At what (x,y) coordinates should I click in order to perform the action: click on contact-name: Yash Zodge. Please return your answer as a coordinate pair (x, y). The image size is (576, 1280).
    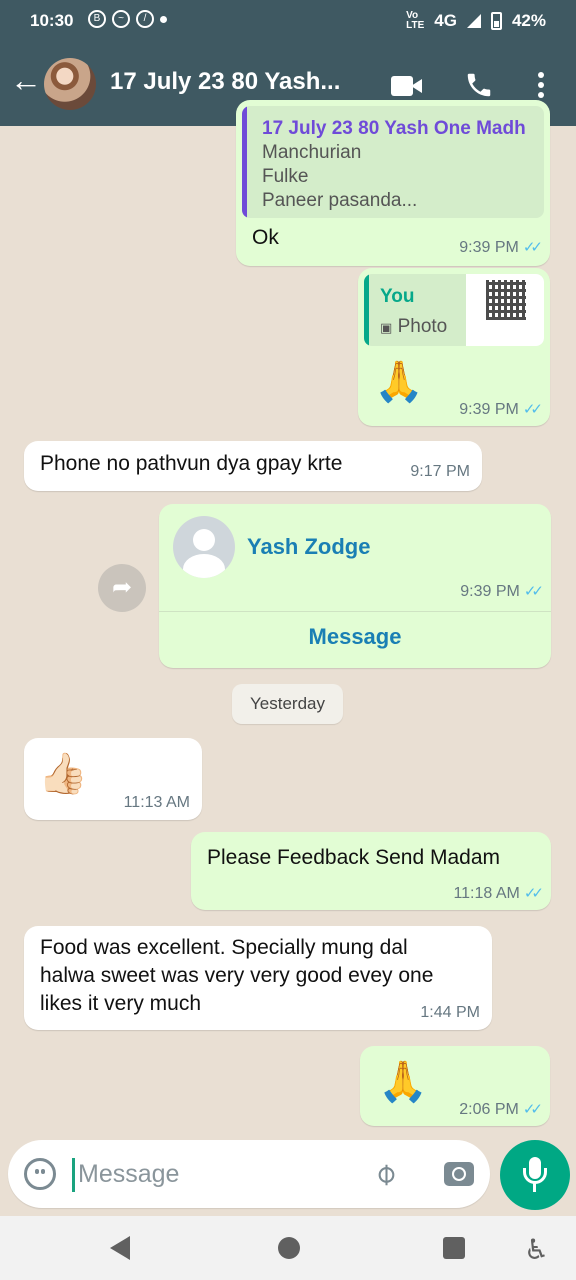
    Looking at the image, I should click on (309, 546).